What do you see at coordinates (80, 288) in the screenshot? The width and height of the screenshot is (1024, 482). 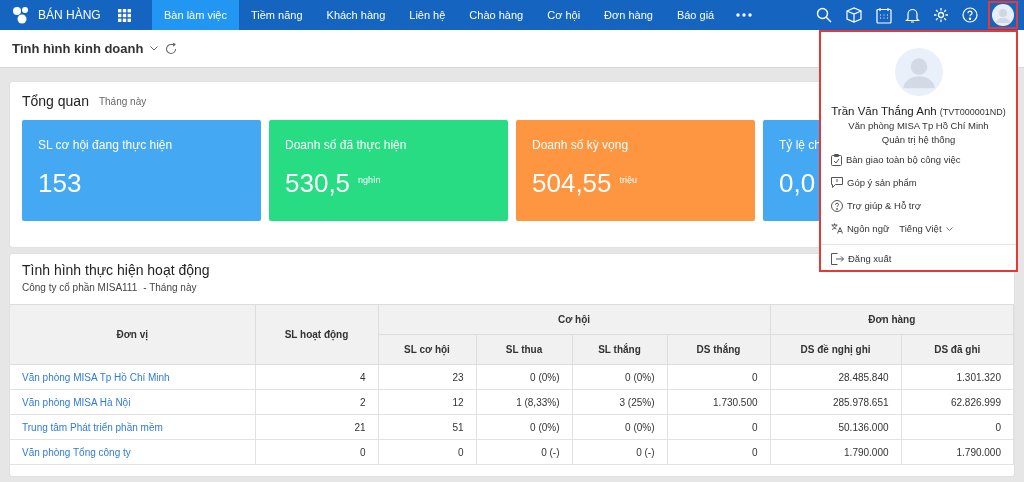 I see `company-name: Công ty cổ phần MISA111` at bounding box center [80, 288].